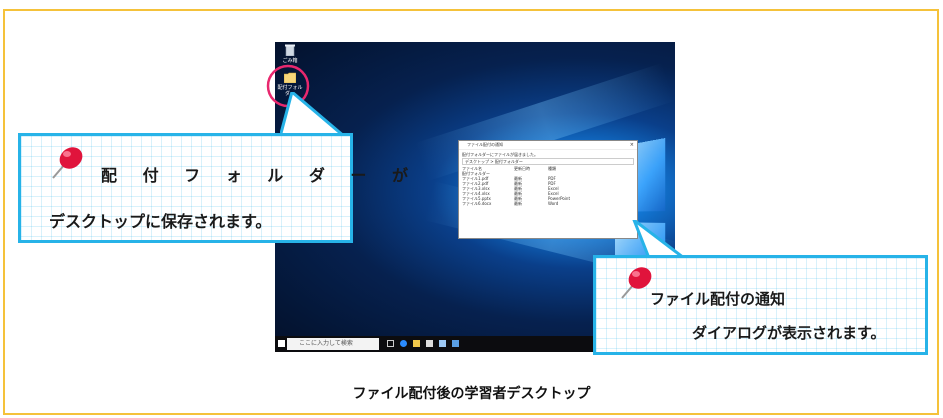 This screenshot has height=418, width=943. I want to click on start-button-icon, so click(281, 343).